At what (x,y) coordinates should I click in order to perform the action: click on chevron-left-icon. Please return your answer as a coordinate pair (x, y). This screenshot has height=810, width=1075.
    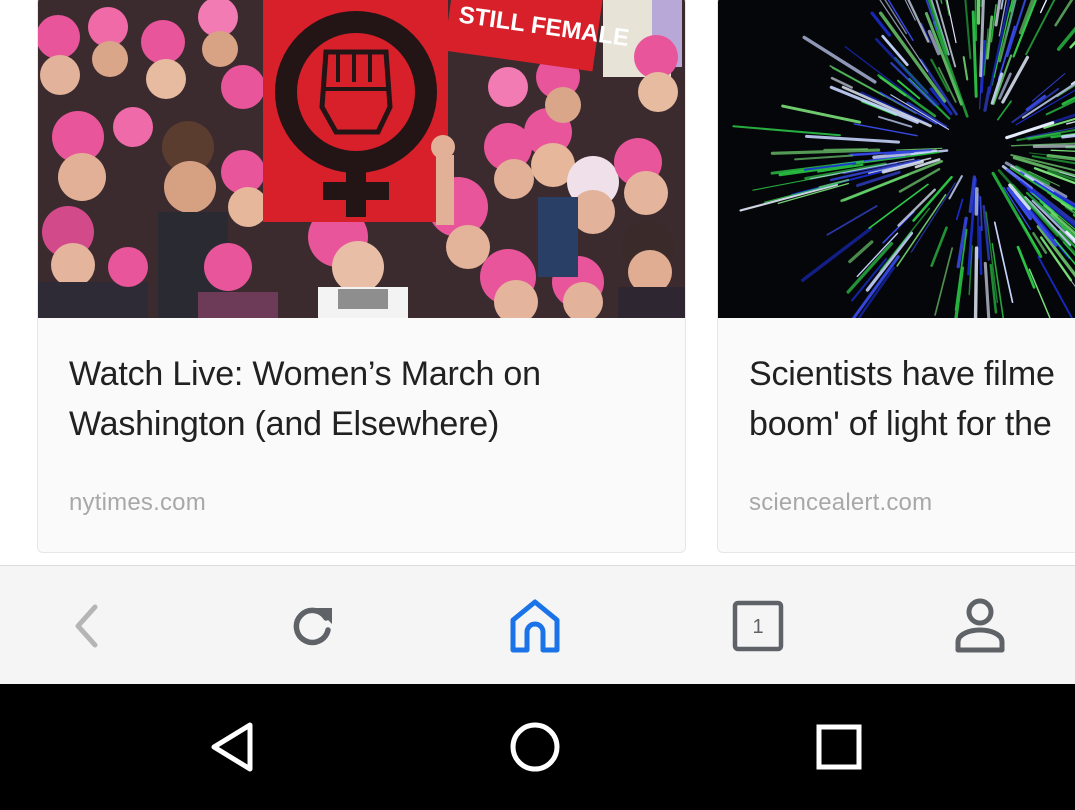
    Looking at the image, I should click on (86, 626).